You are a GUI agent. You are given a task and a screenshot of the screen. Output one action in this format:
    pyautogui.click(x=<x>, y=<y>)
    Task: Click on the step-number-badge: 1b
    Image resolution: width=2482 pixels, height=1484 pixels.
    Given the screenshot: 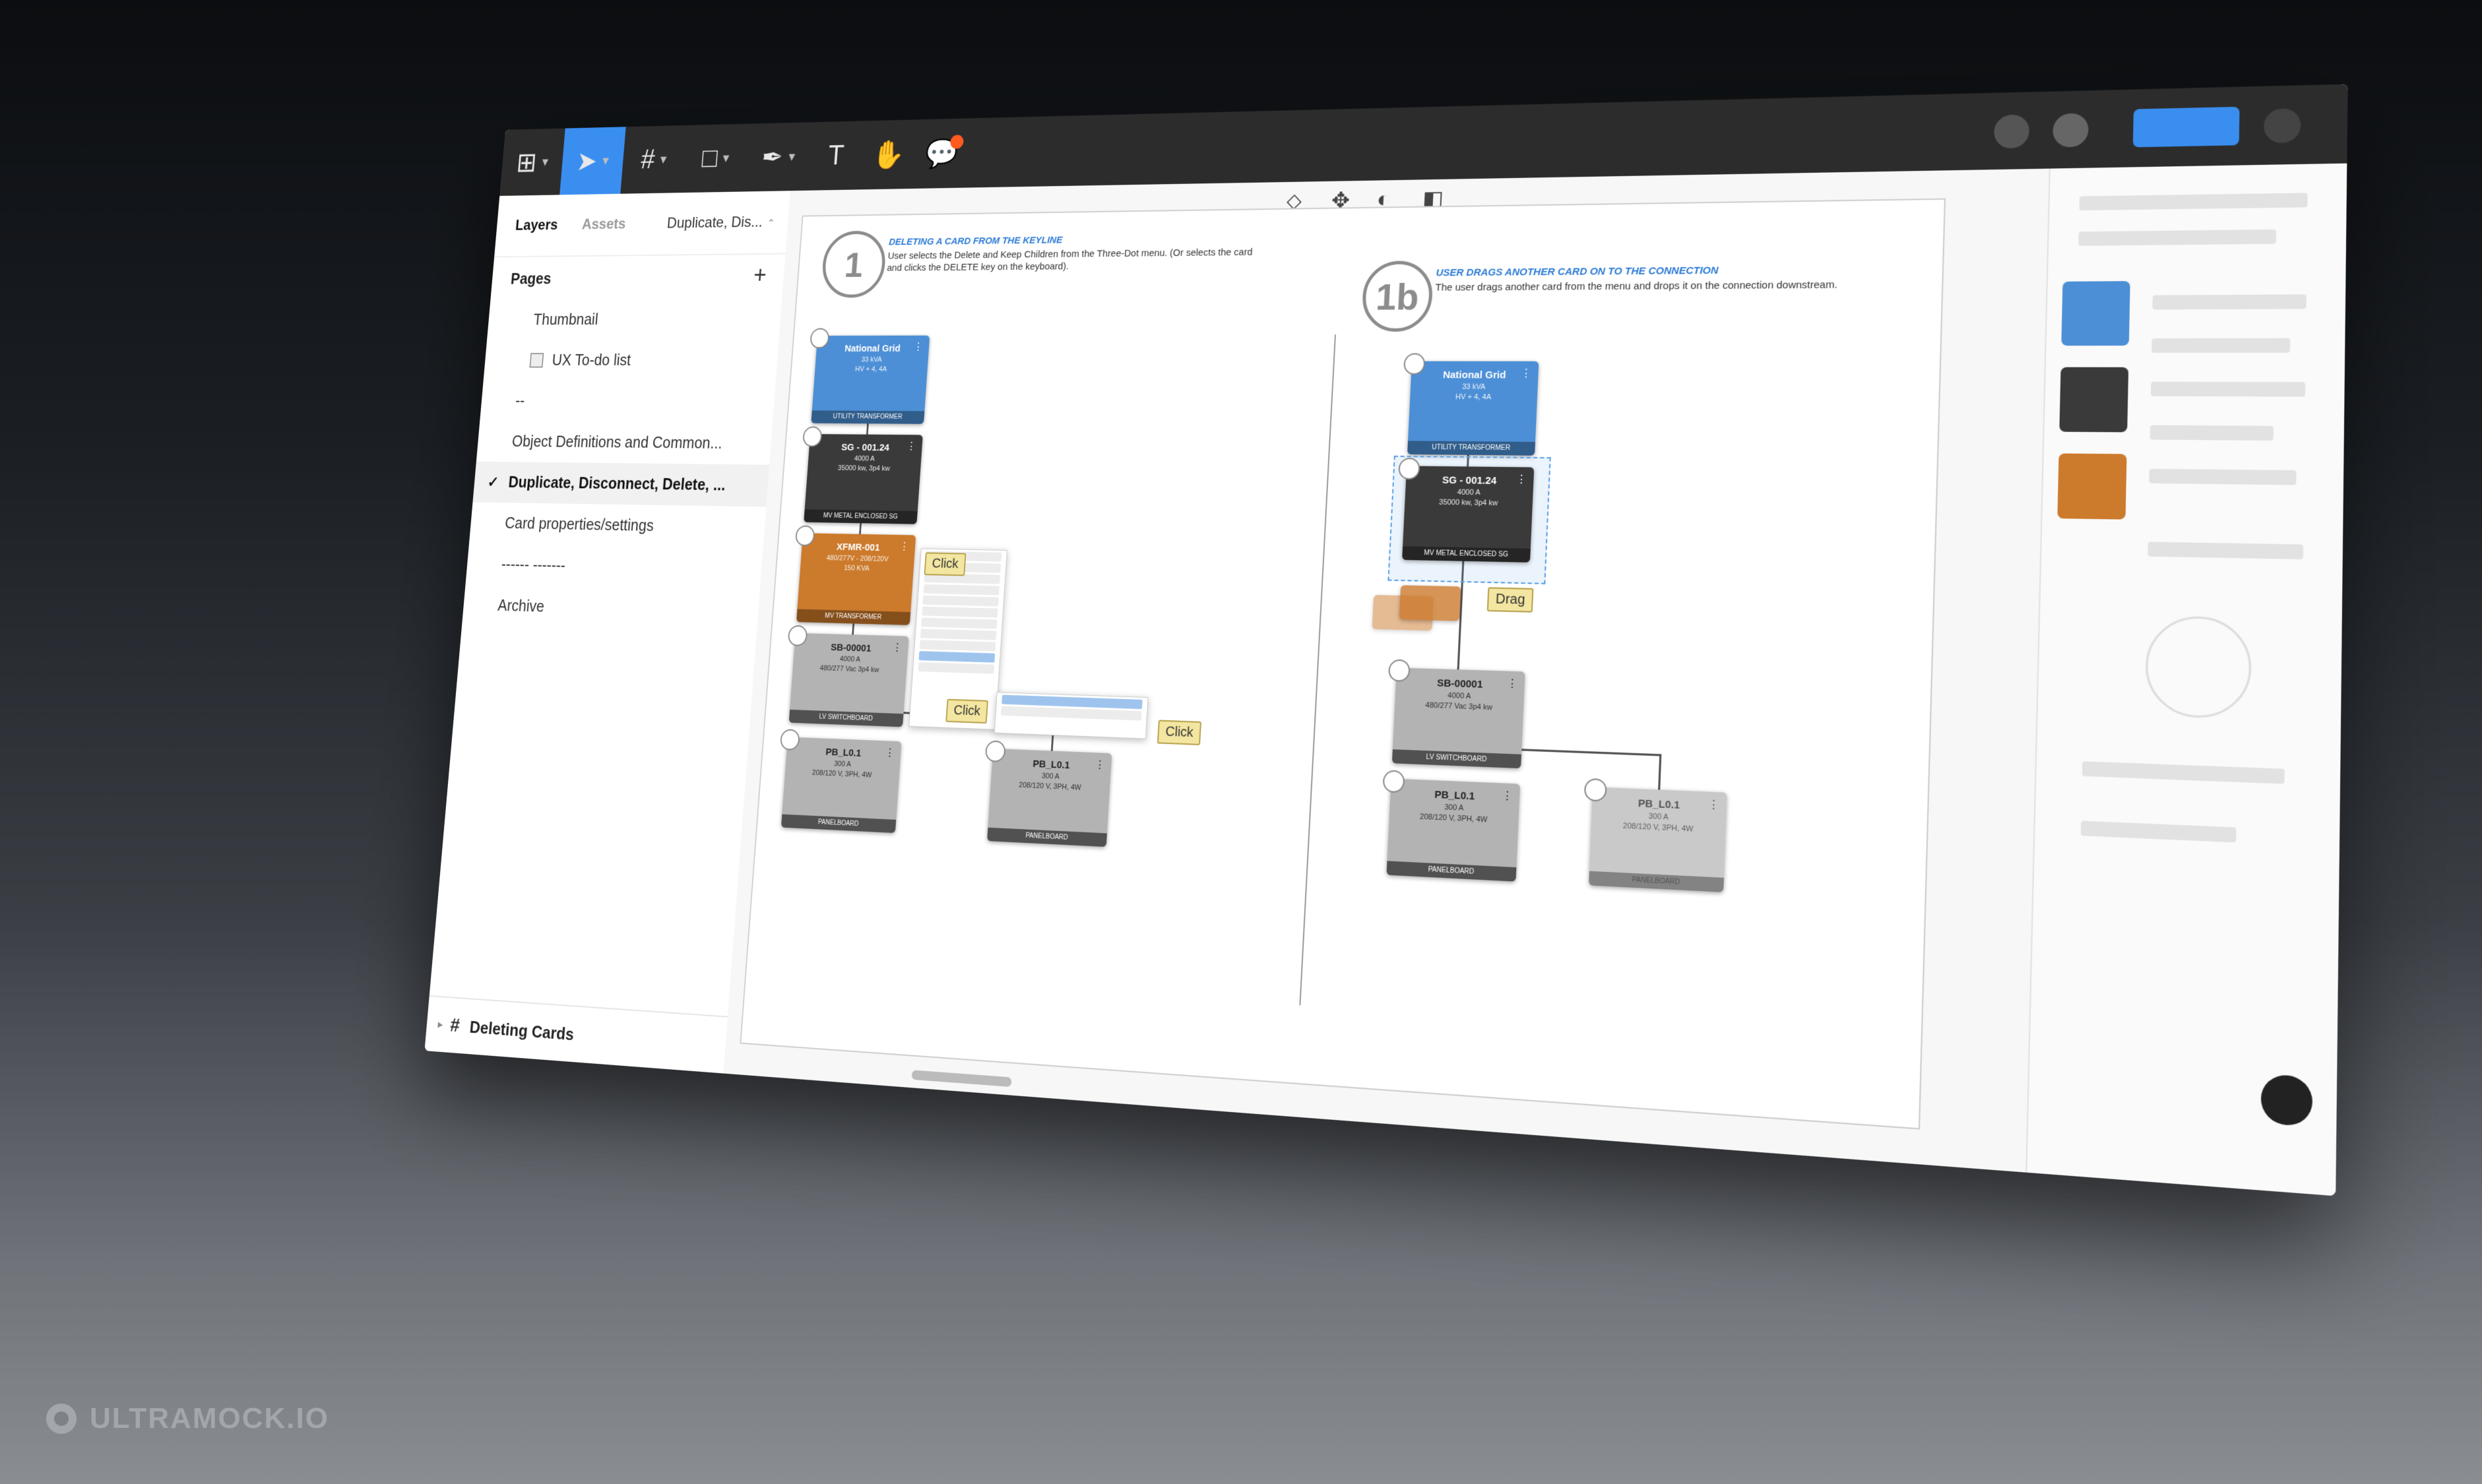 What is the action you would take?
    pyautogui.click(x=1397, y=296)
    